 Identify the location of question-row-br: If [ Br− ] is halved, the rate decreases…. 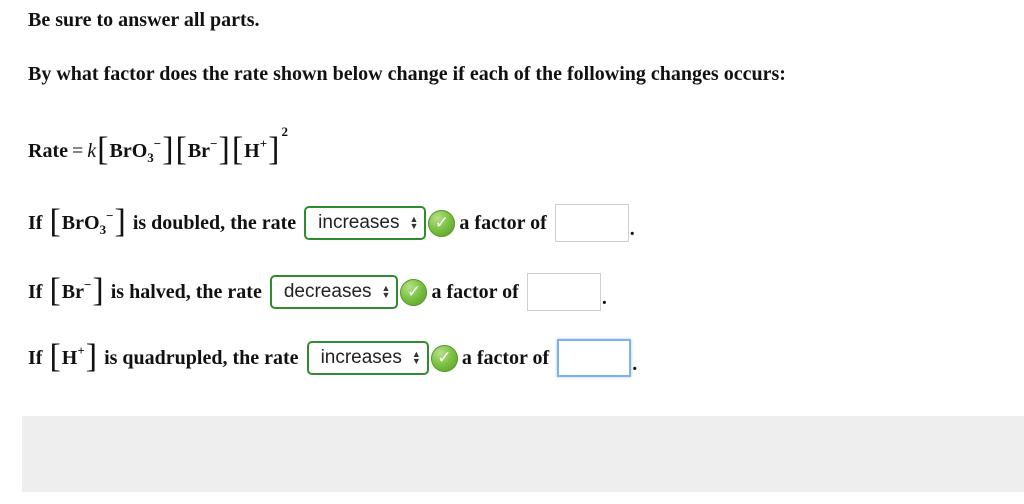
(317, 292).